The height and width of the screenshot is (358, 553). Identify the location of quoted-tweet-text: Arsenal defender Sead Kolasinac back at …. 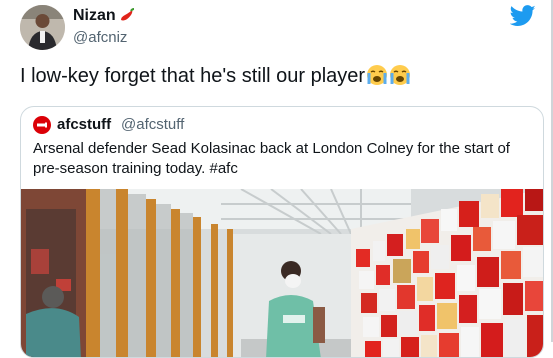
(271, 158).